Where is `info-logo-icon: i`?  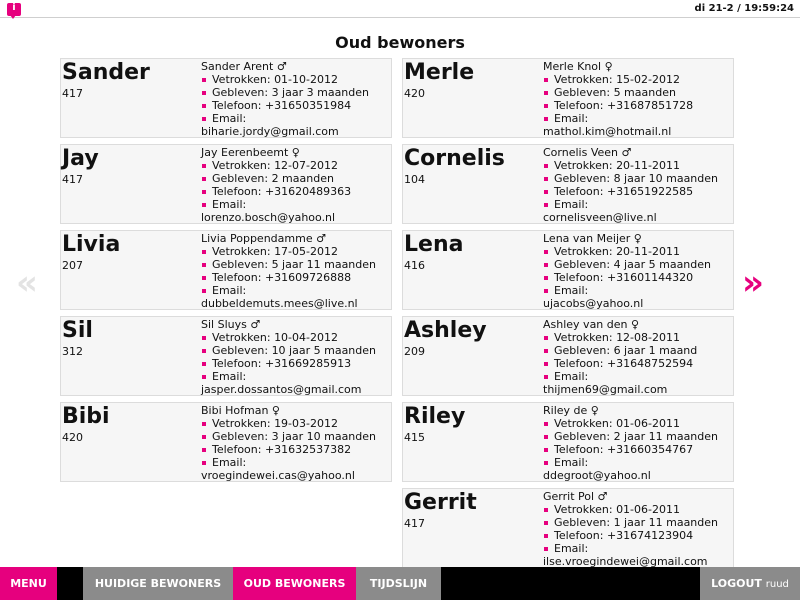 info-logo-icon: i is located at coordinates (14, 10).